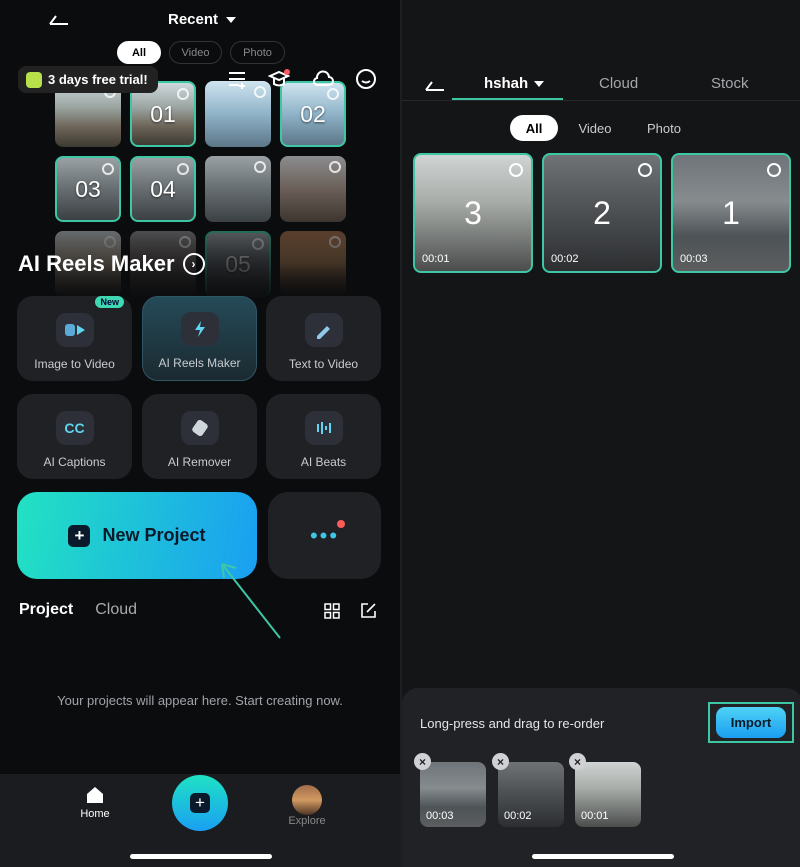 This screenshot has width=800, height=867. I want to click on media-thumb-selected: 03, so click(88, 189).